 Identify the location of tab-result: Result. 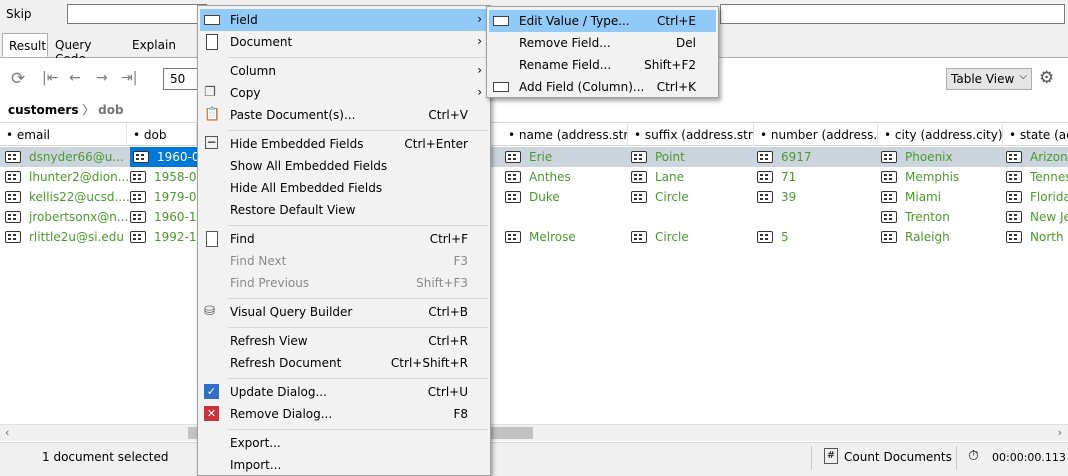
(25, 45).